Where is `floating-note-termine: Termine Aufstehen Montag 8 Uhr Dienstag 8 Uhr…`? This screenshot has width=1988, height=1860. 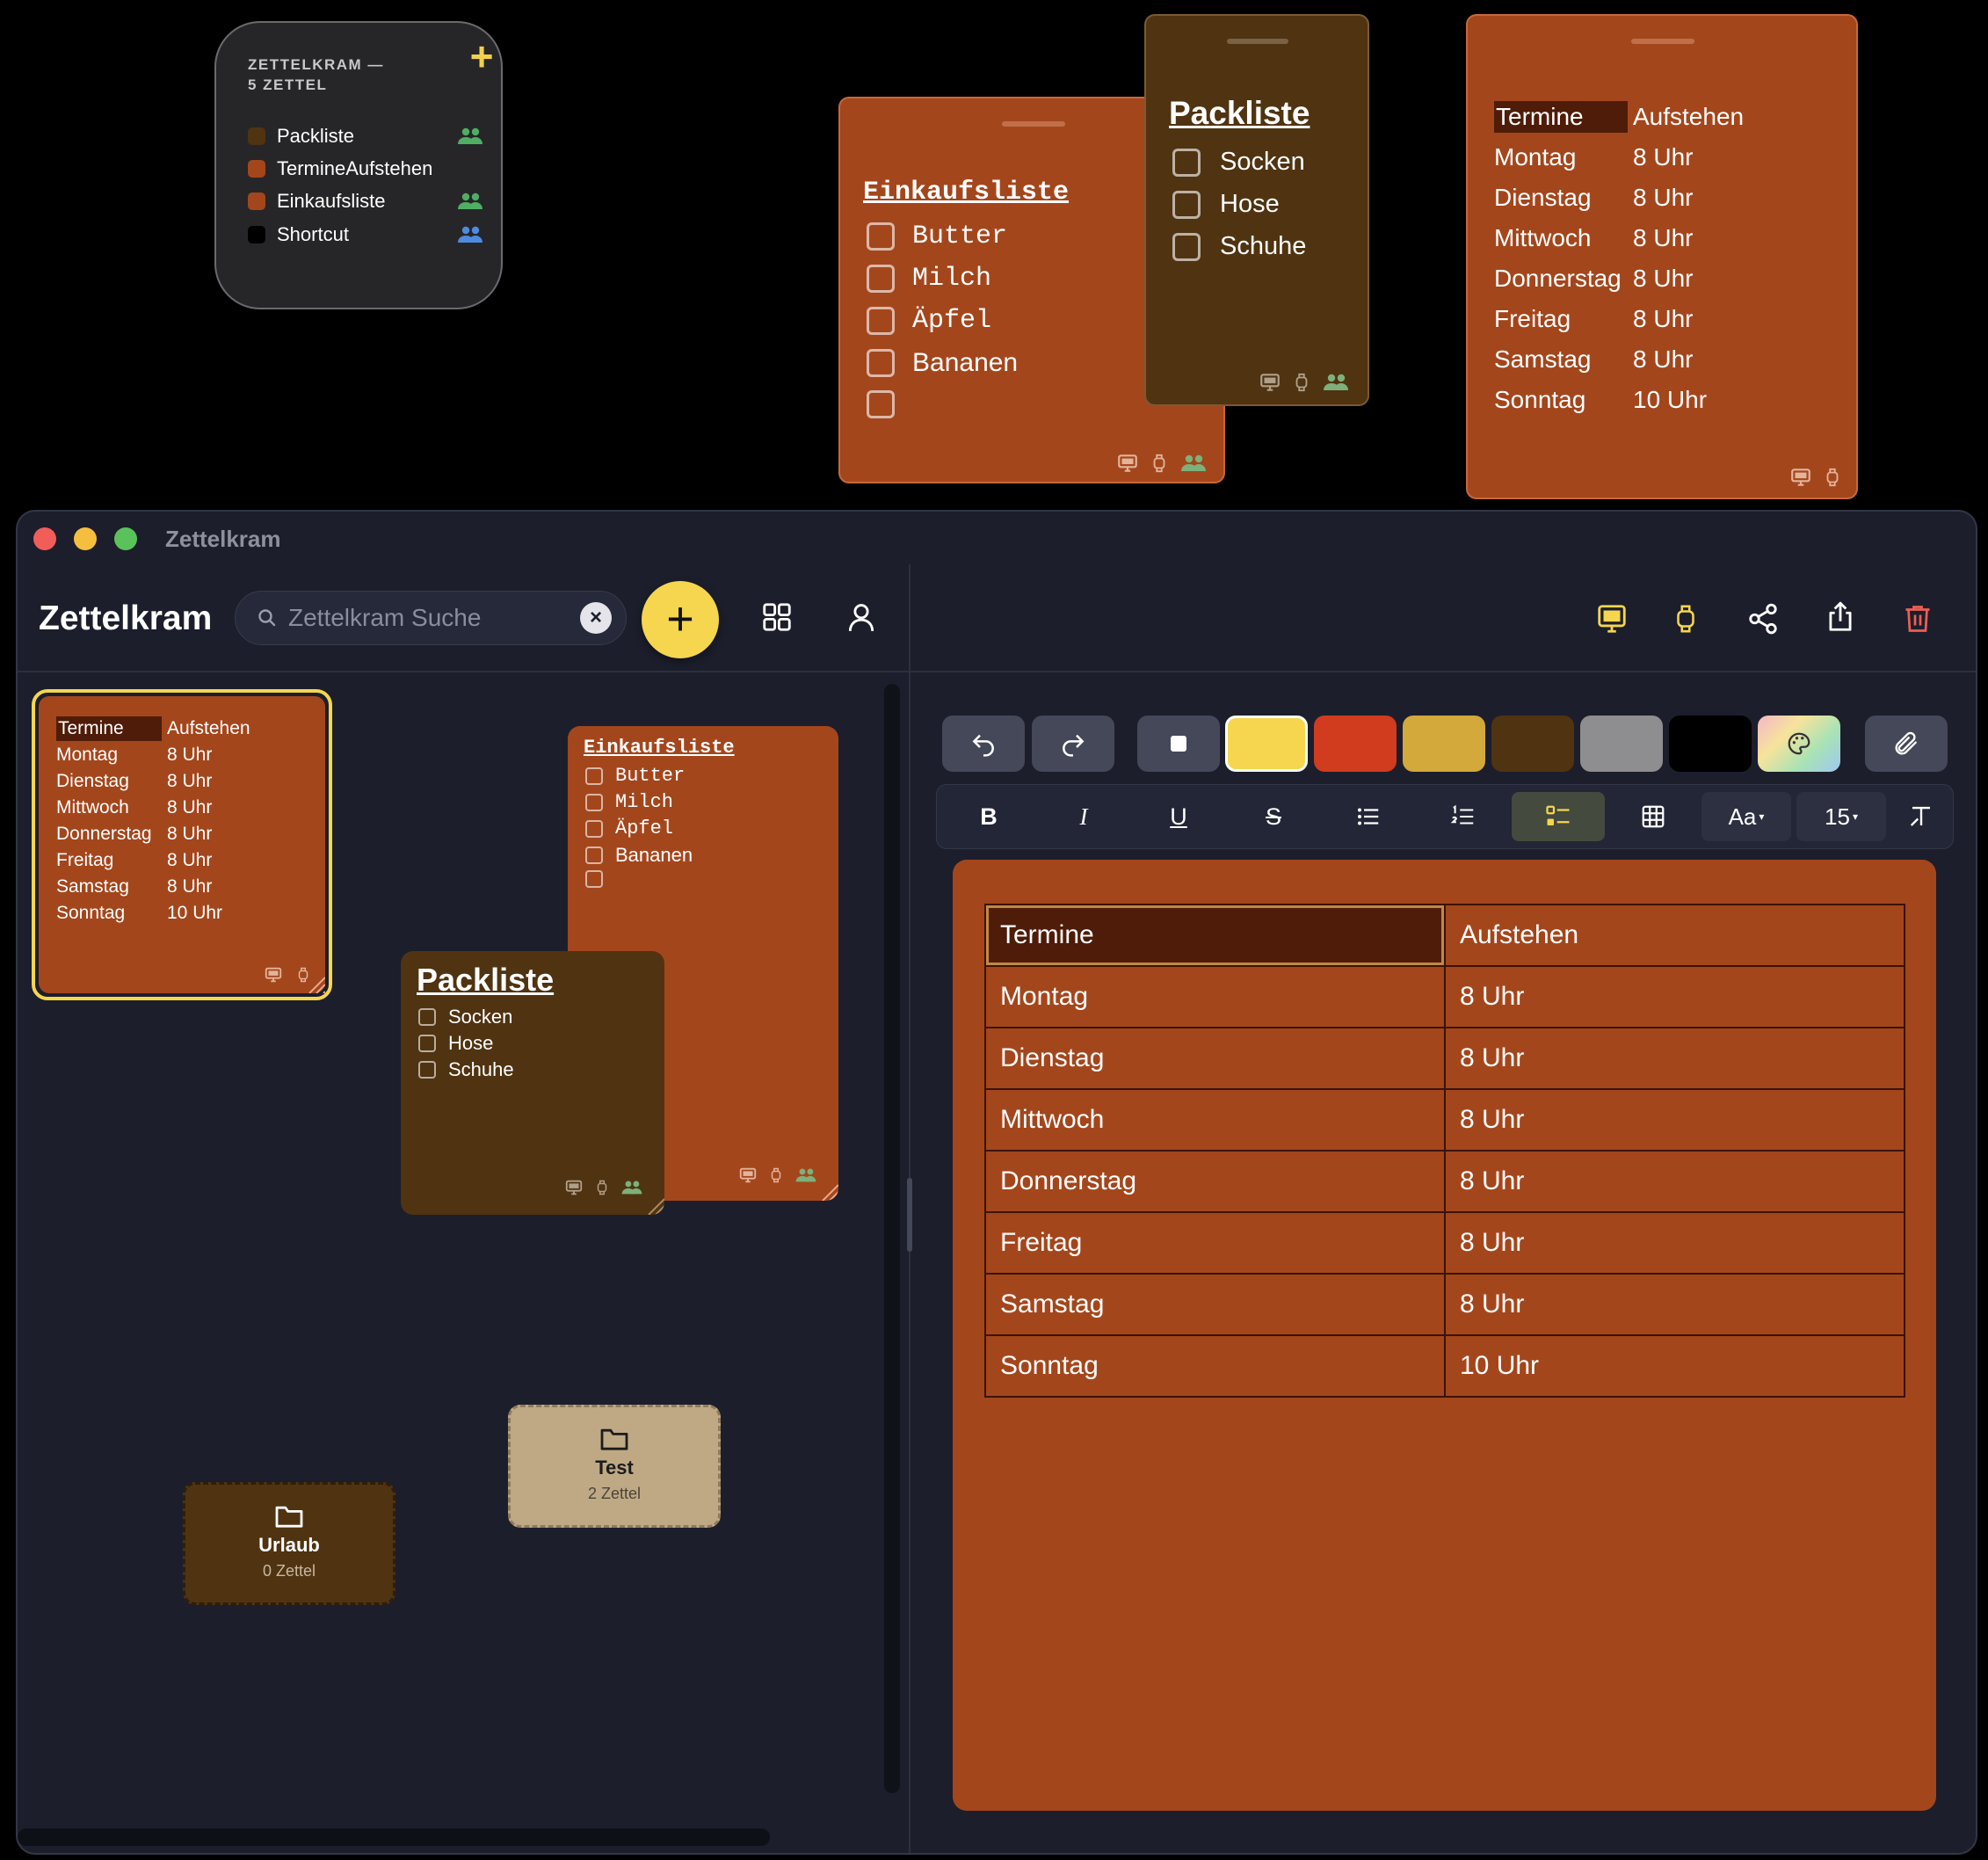 floating-note-termine: Termine Aufstehen Montag 8 Uhr Dienstag 8 Uhr… is located at coordinates (1662, 256).